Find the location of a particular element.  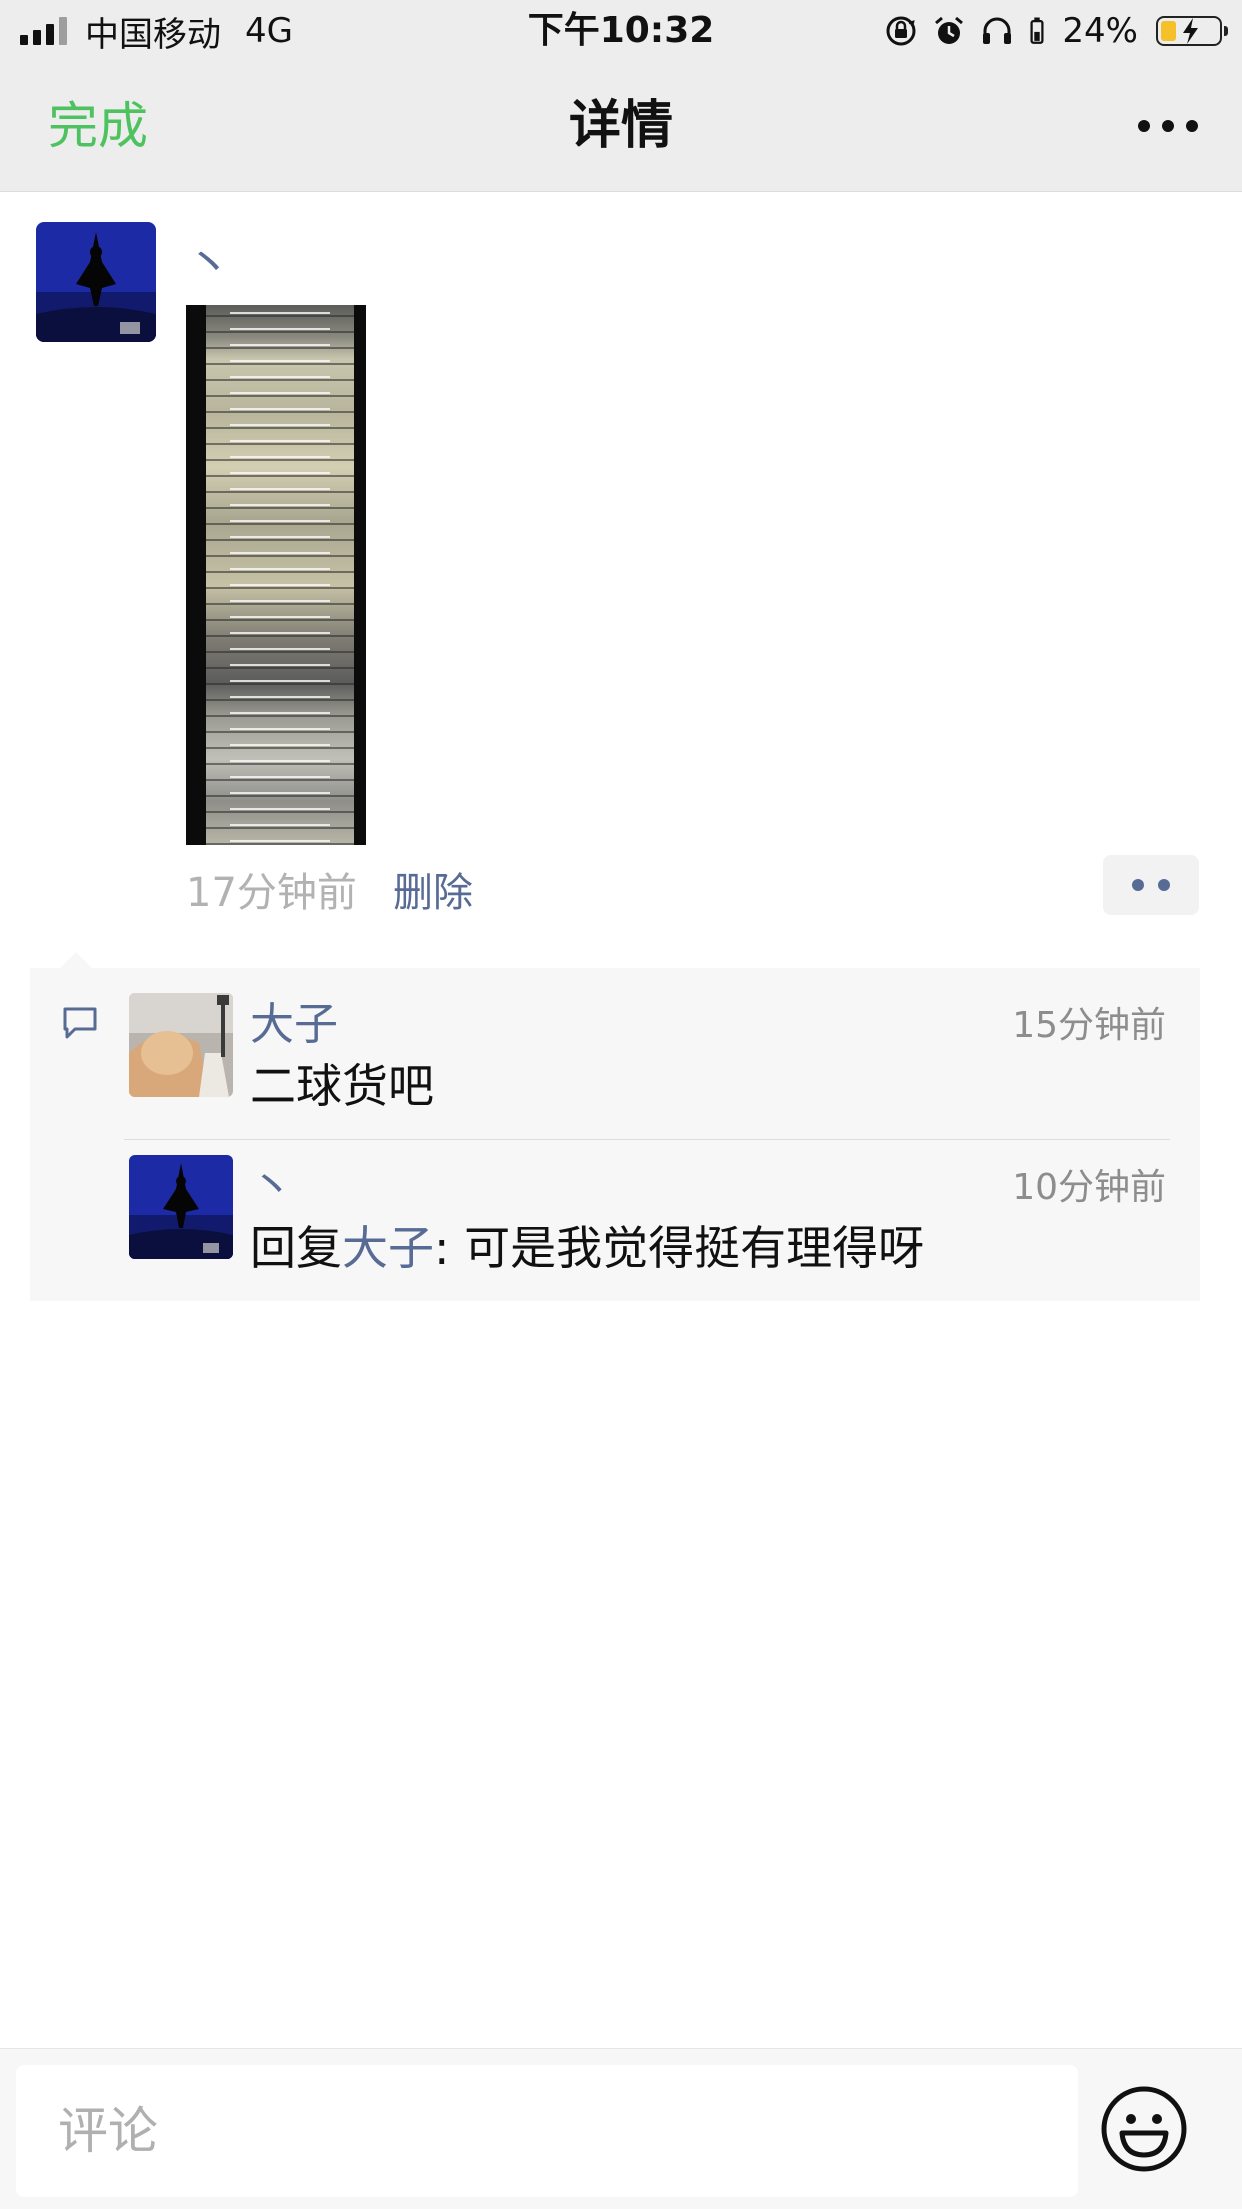

comment-timestamp: 10分钟前 is located at coordinates (1089, 1187).